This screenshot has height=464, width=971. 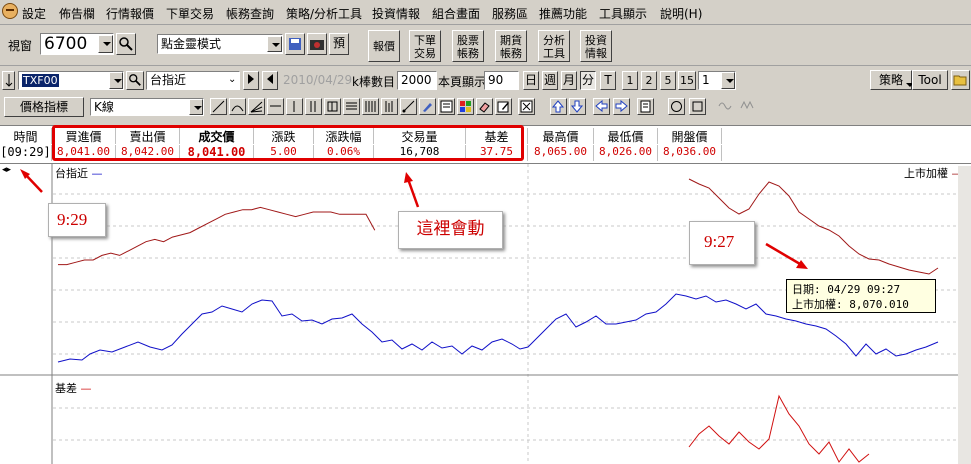 I want to click on folder-icon, so click(x=960, y=80).